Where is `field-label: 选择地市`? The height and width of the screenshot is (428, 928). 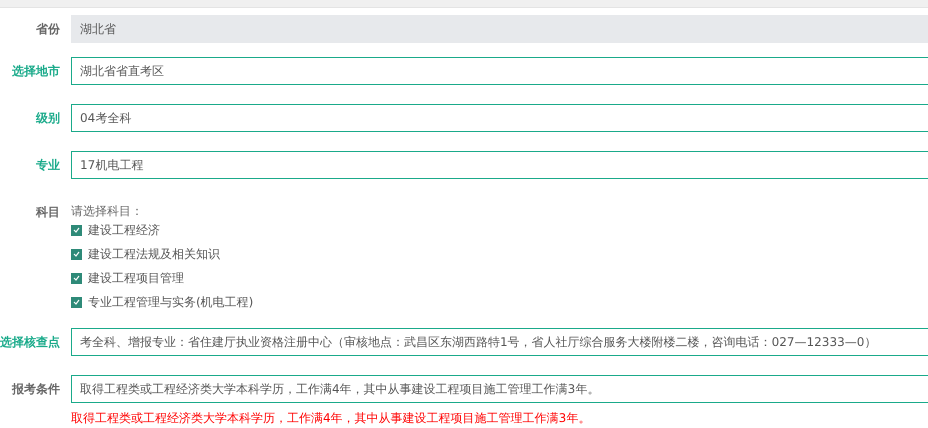 field-label: 选择地市 is located at coordinates (36, 71).